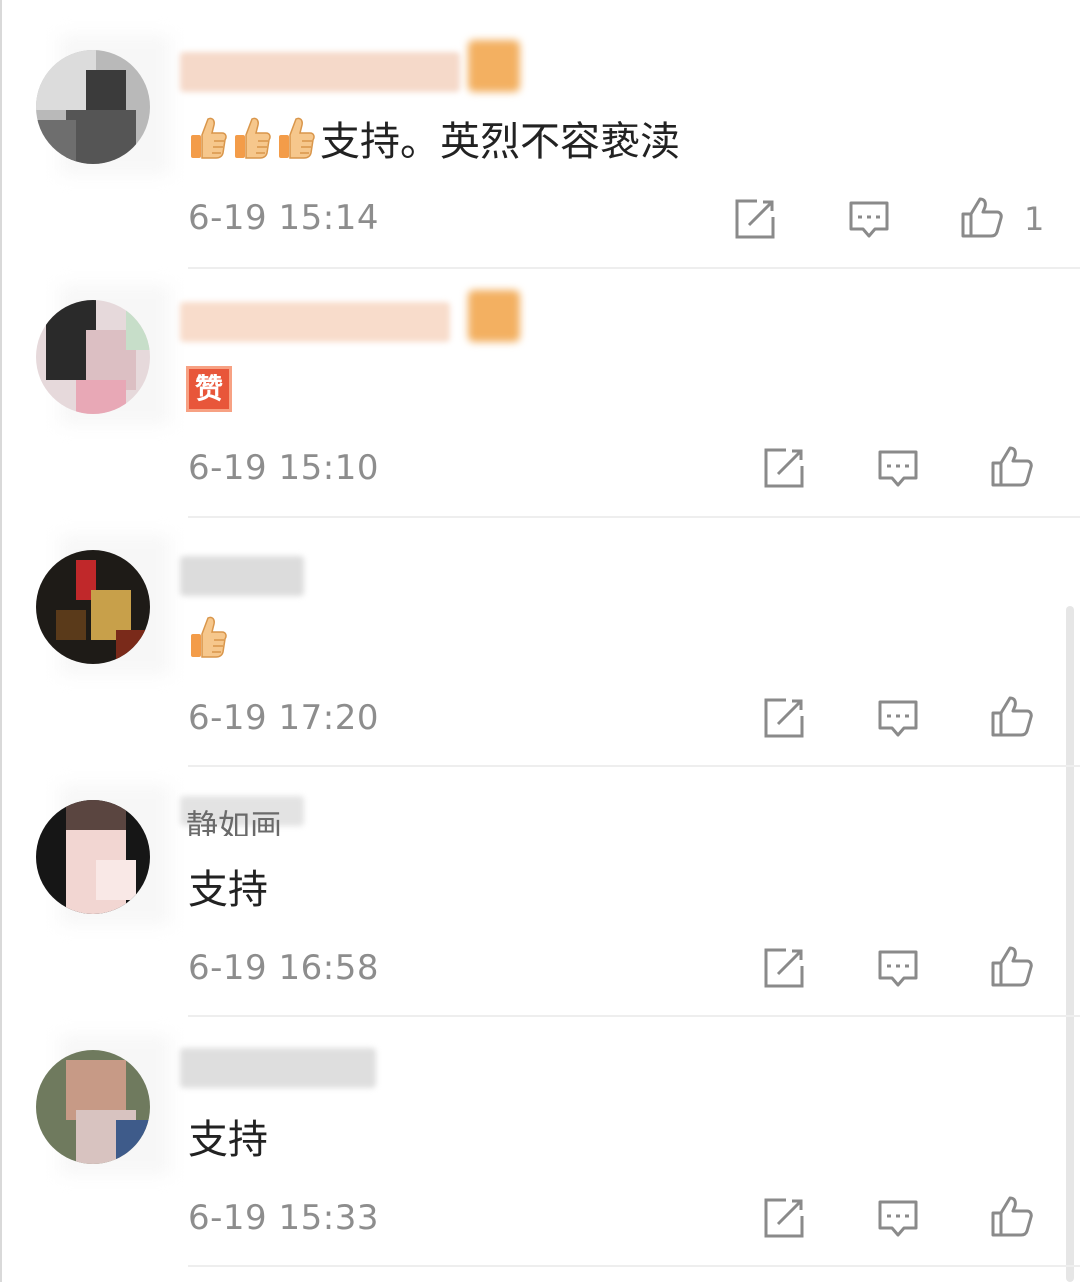 The width and height of the screenshot is (1080, 1282). I want to click on comment-time: 6-19 15:14, so click(283, 218).